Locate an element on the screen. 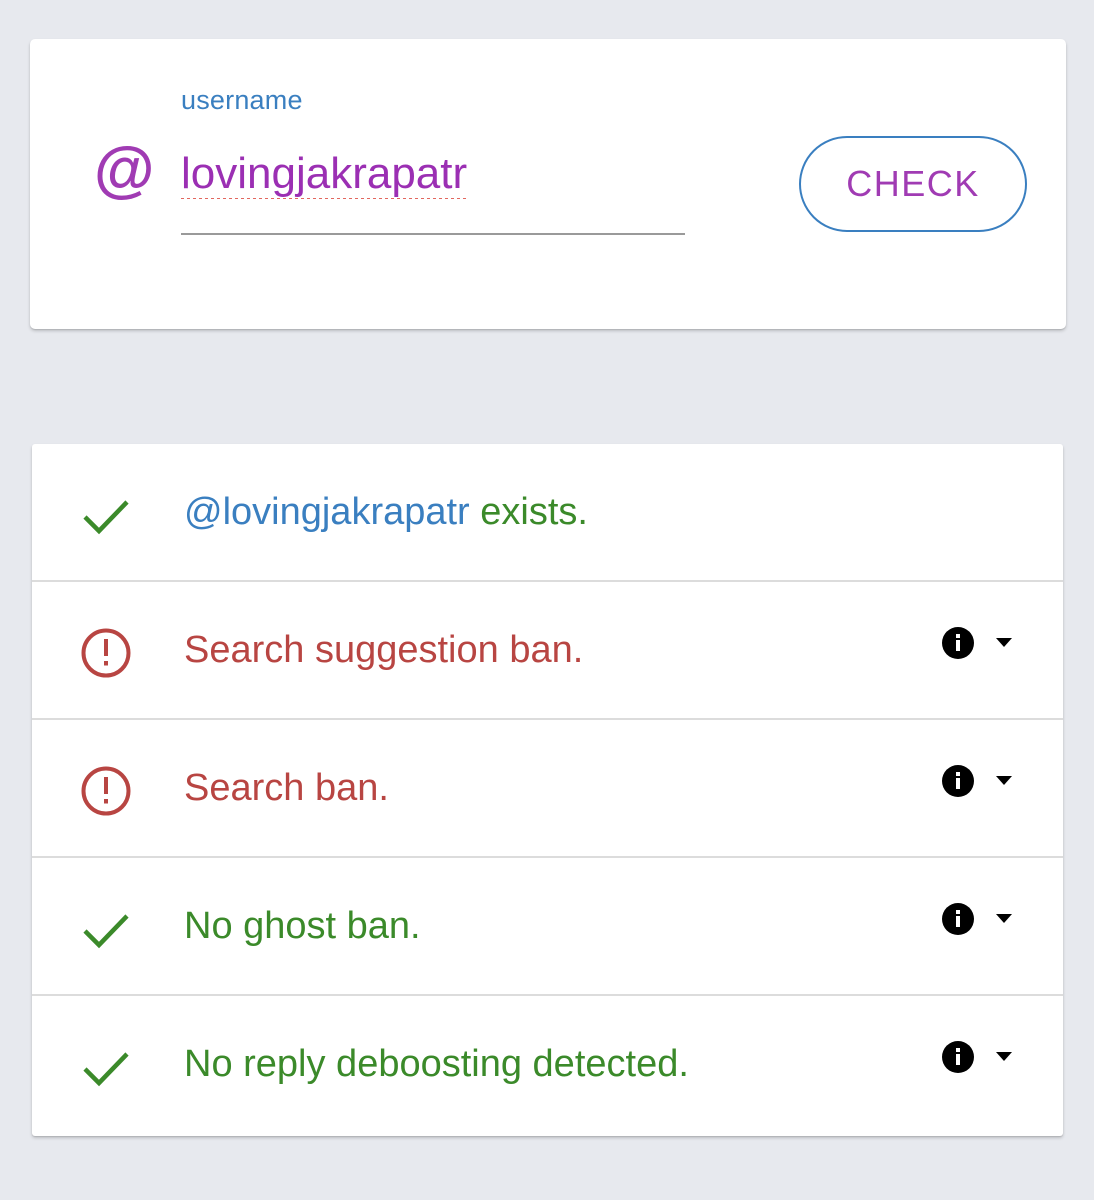 The height and width of the screenshot is (1200, 1094). result-text: @lovingjakrapatr exists. is located at coordinates (386, 512).